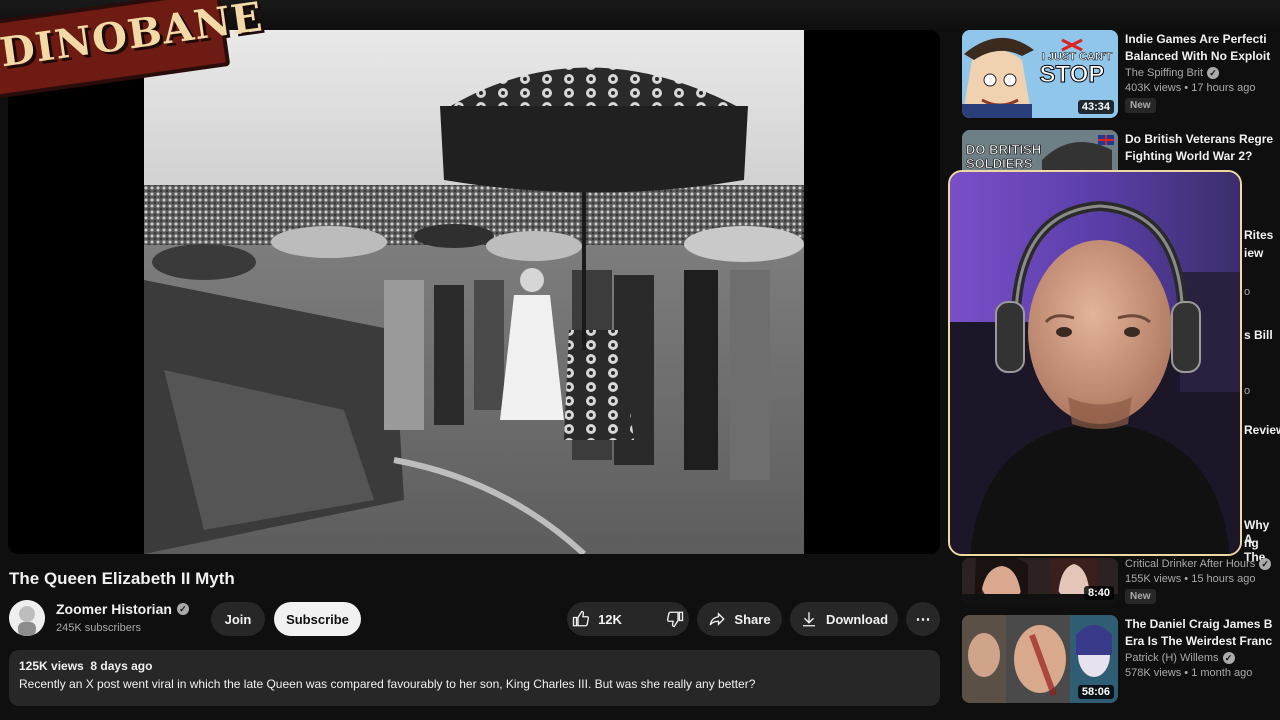 This screenshot has height=720, width=1280. What do you see at coordinates (122, 578) in the screenshot?
I see `video-title: The Queen Elizabeth II Myth` at bounding box center [122, 578].